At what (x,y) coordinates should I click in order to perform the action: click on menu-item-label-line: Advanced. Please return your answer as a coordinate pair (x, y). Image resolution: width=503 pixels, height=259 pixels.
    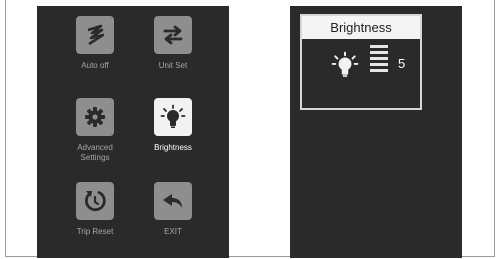
    Looking at the image, I should click on (95, 147).